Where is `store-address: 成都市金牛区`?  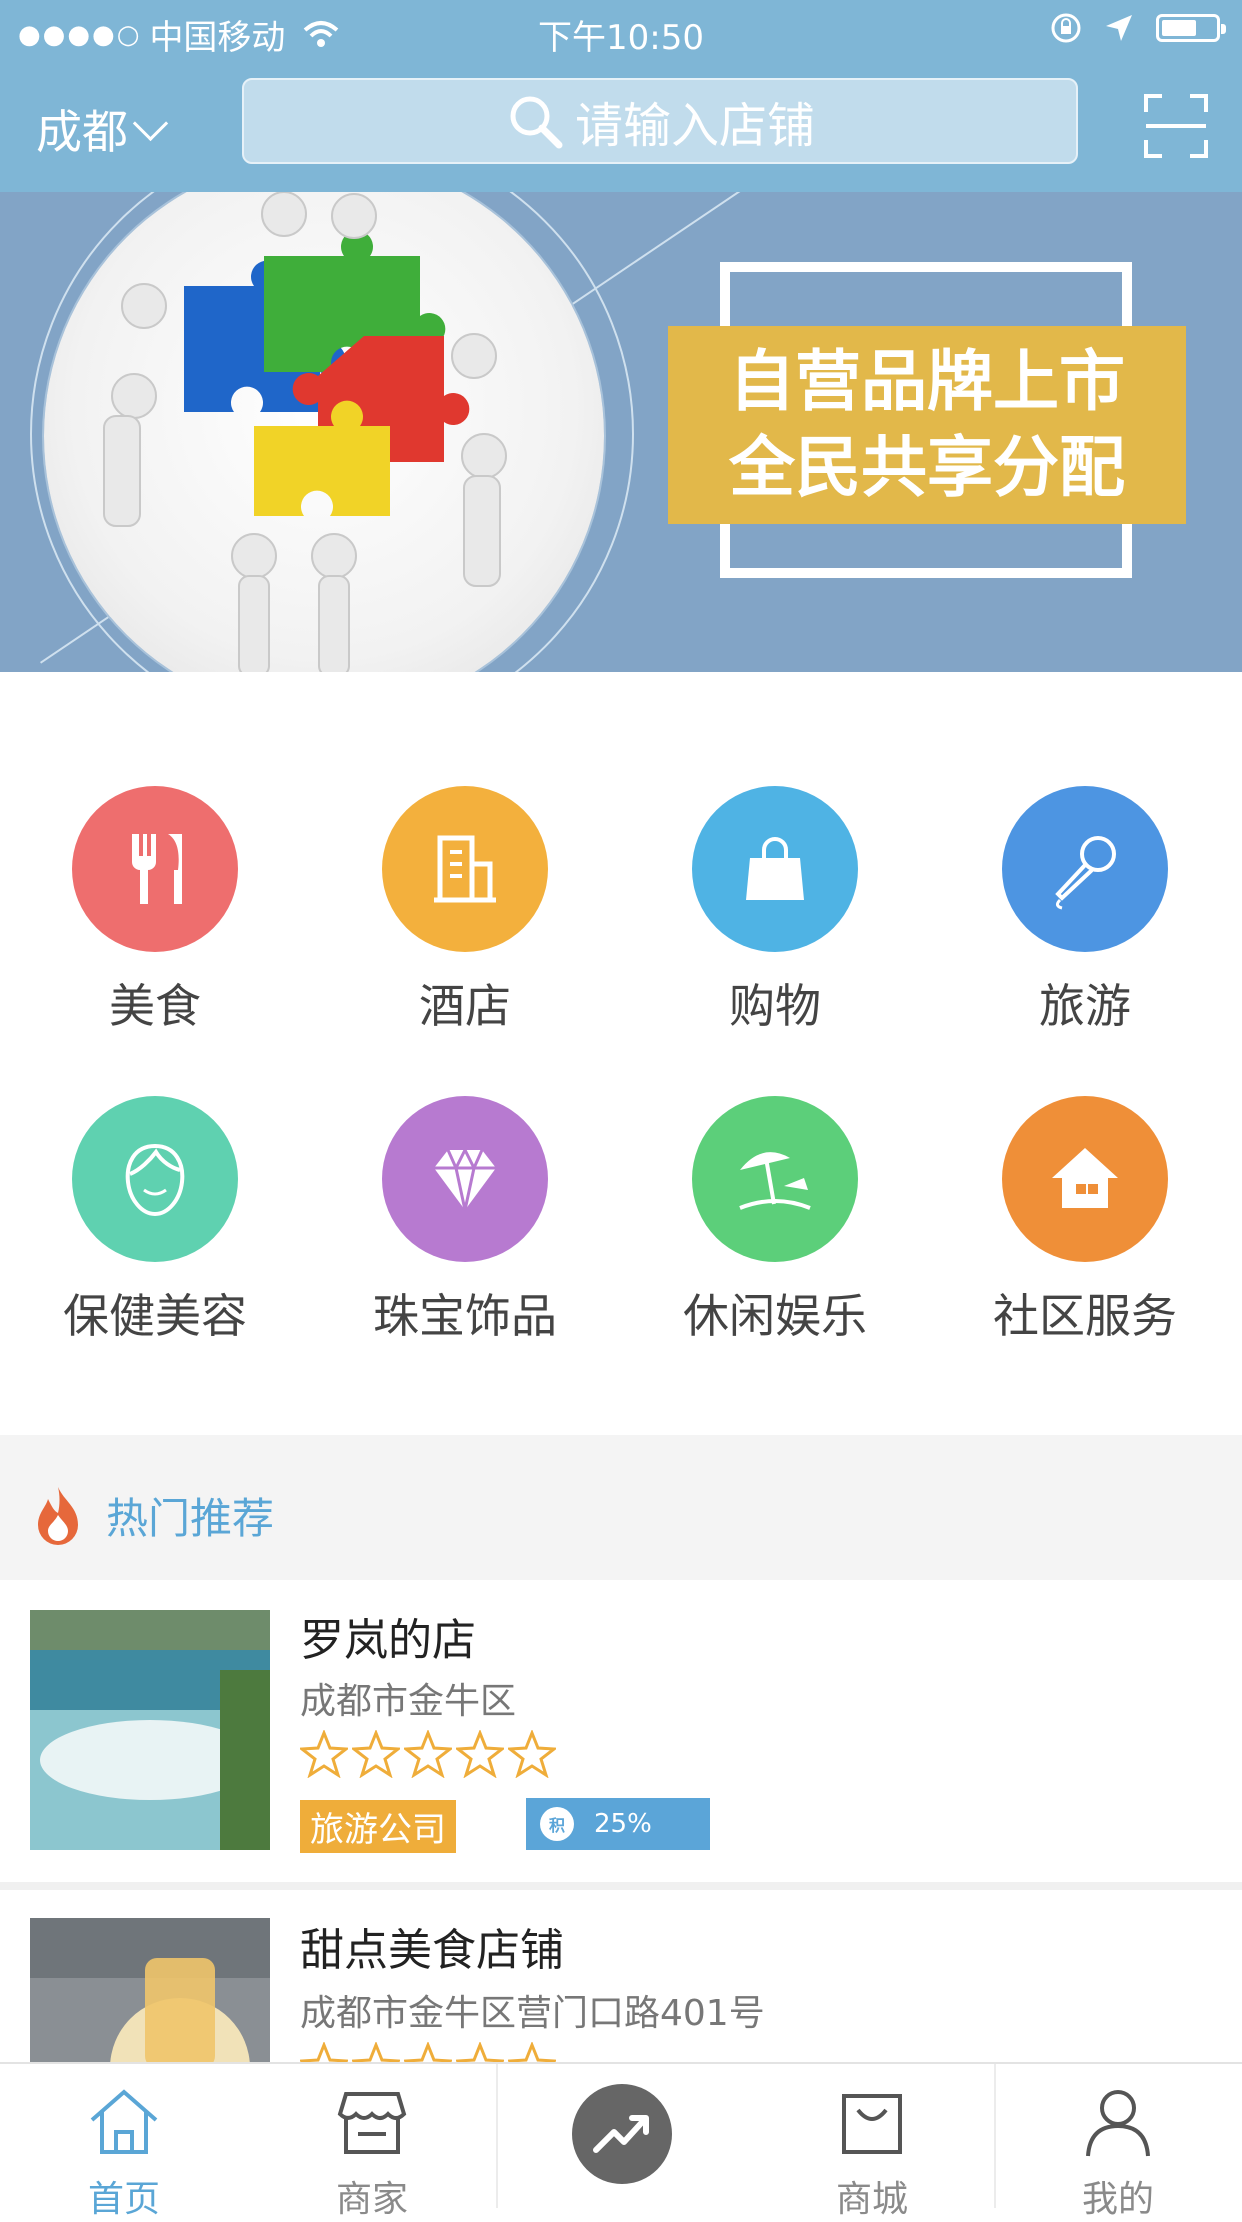 store-address: 成都市金牛区 is located at coordinates (408, 1701).